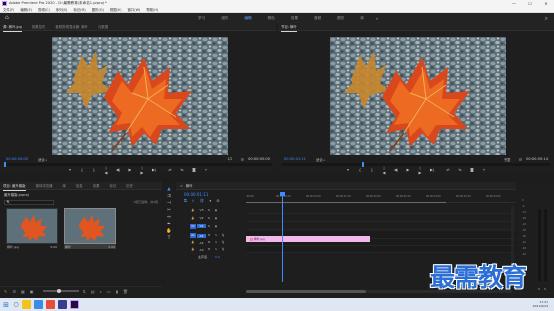 The height and width of the screenshot is (311, 554). What do you see at coordinates (520, 159) in the screenshot?
I see `program-settings-wrench-icon: ⚙` at bounding box center [520, 159].